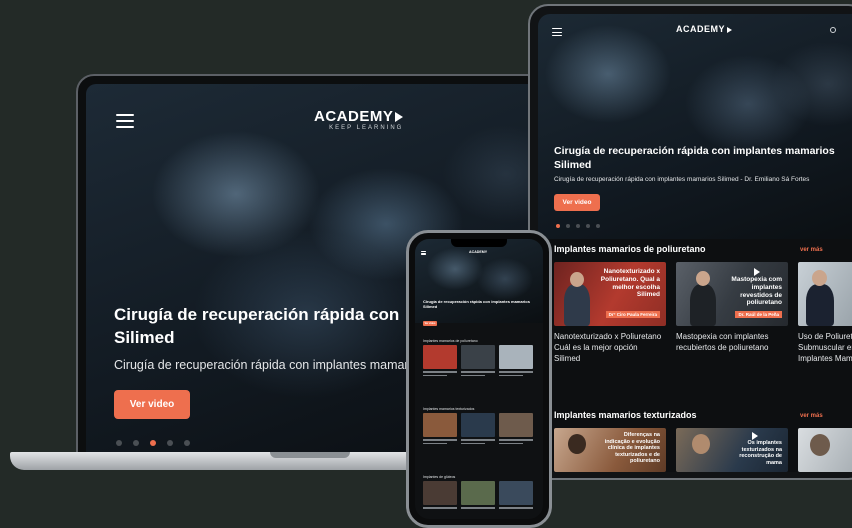  Describe the element at coordinates (479, 243) in the screenshot. I see `phone-notch` at that location.